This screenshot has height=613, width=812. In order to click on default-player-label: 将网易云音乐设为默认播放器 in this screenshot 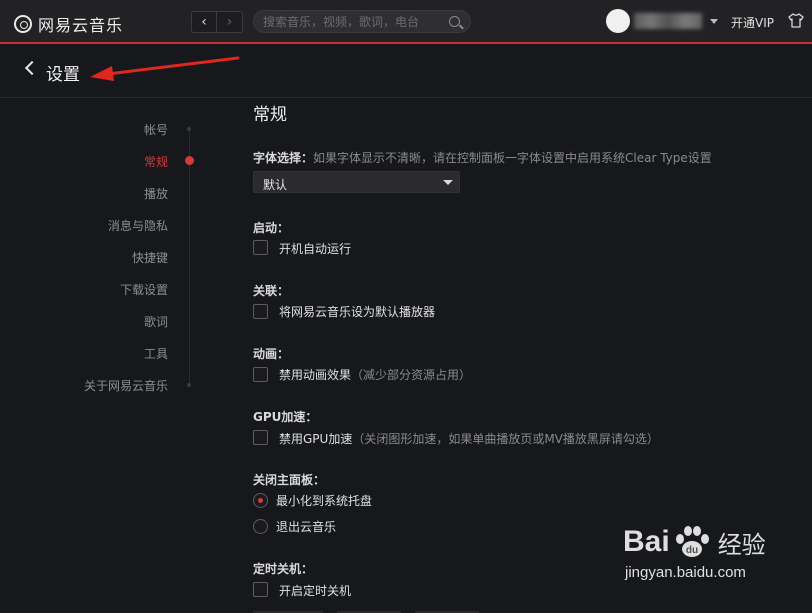, I will do `click(357, 311)`.